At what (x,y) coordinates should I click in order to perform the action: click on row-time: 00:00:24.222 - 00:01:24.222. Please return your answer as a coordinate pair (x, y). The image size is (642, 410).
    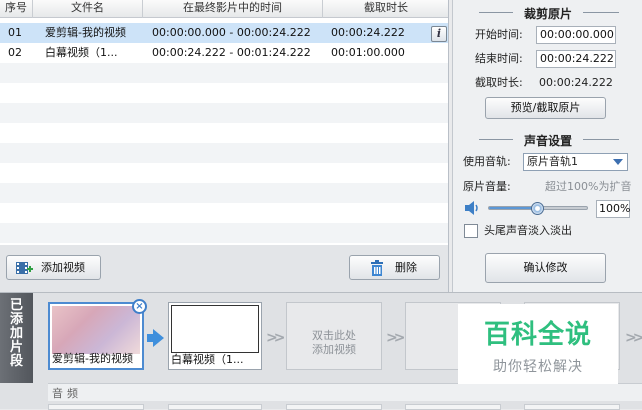
    Looking at the image, I should click on (231, 52).